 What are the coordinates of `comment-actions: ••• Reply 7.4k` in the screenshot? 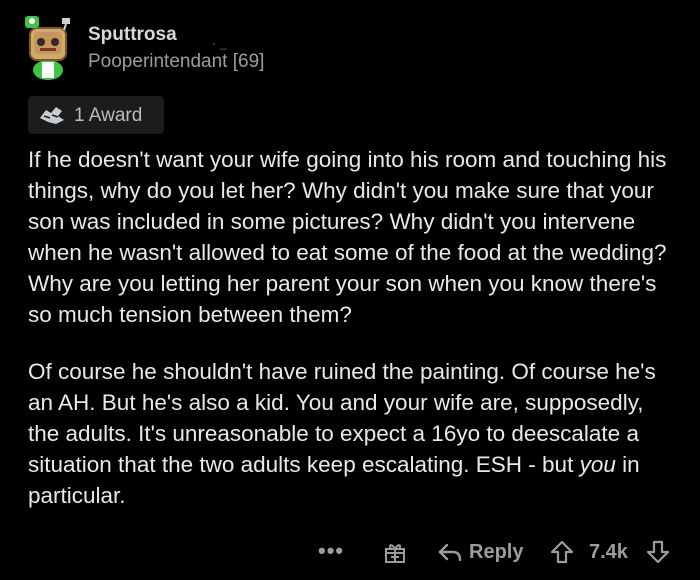 It's located at (350, 552).